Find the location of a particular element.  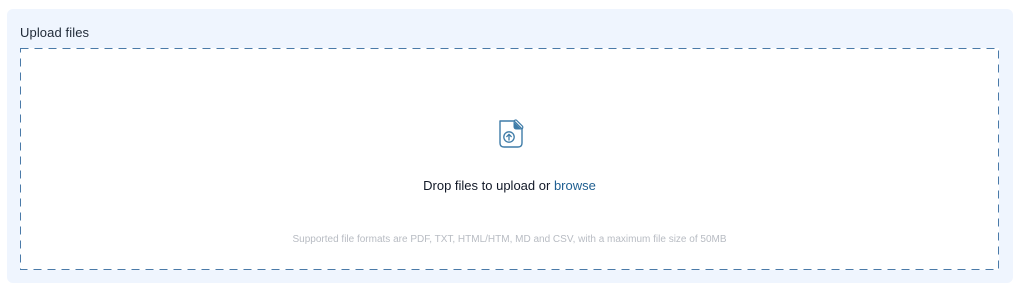

drop-instructions: Drop files to upload or browse is located at coordinates (509, 185).